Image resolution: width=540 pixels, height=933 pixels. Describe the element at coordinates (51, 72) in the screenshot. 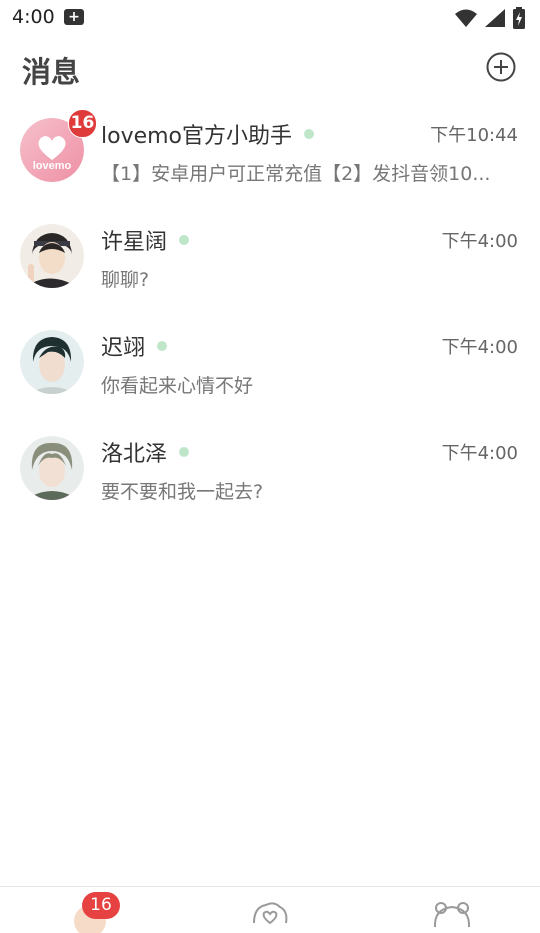

I see `page-title: 消息` at that location.